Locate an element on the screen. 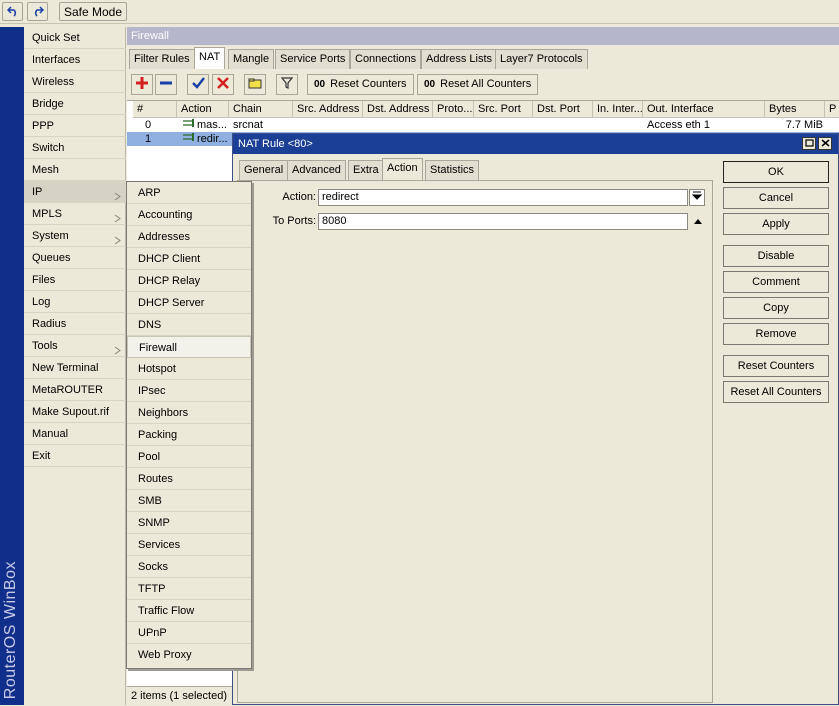 The width and height of the screenshot is (839, 706). undo-button is located at coordinates (12, 11).